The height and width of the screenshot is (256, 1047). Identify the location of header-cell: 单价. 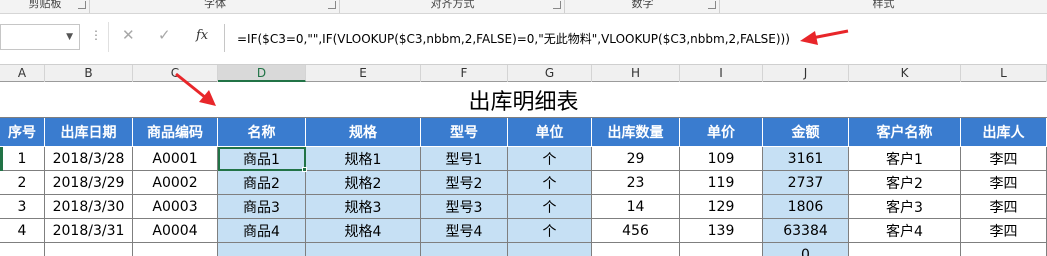
(721, 132).